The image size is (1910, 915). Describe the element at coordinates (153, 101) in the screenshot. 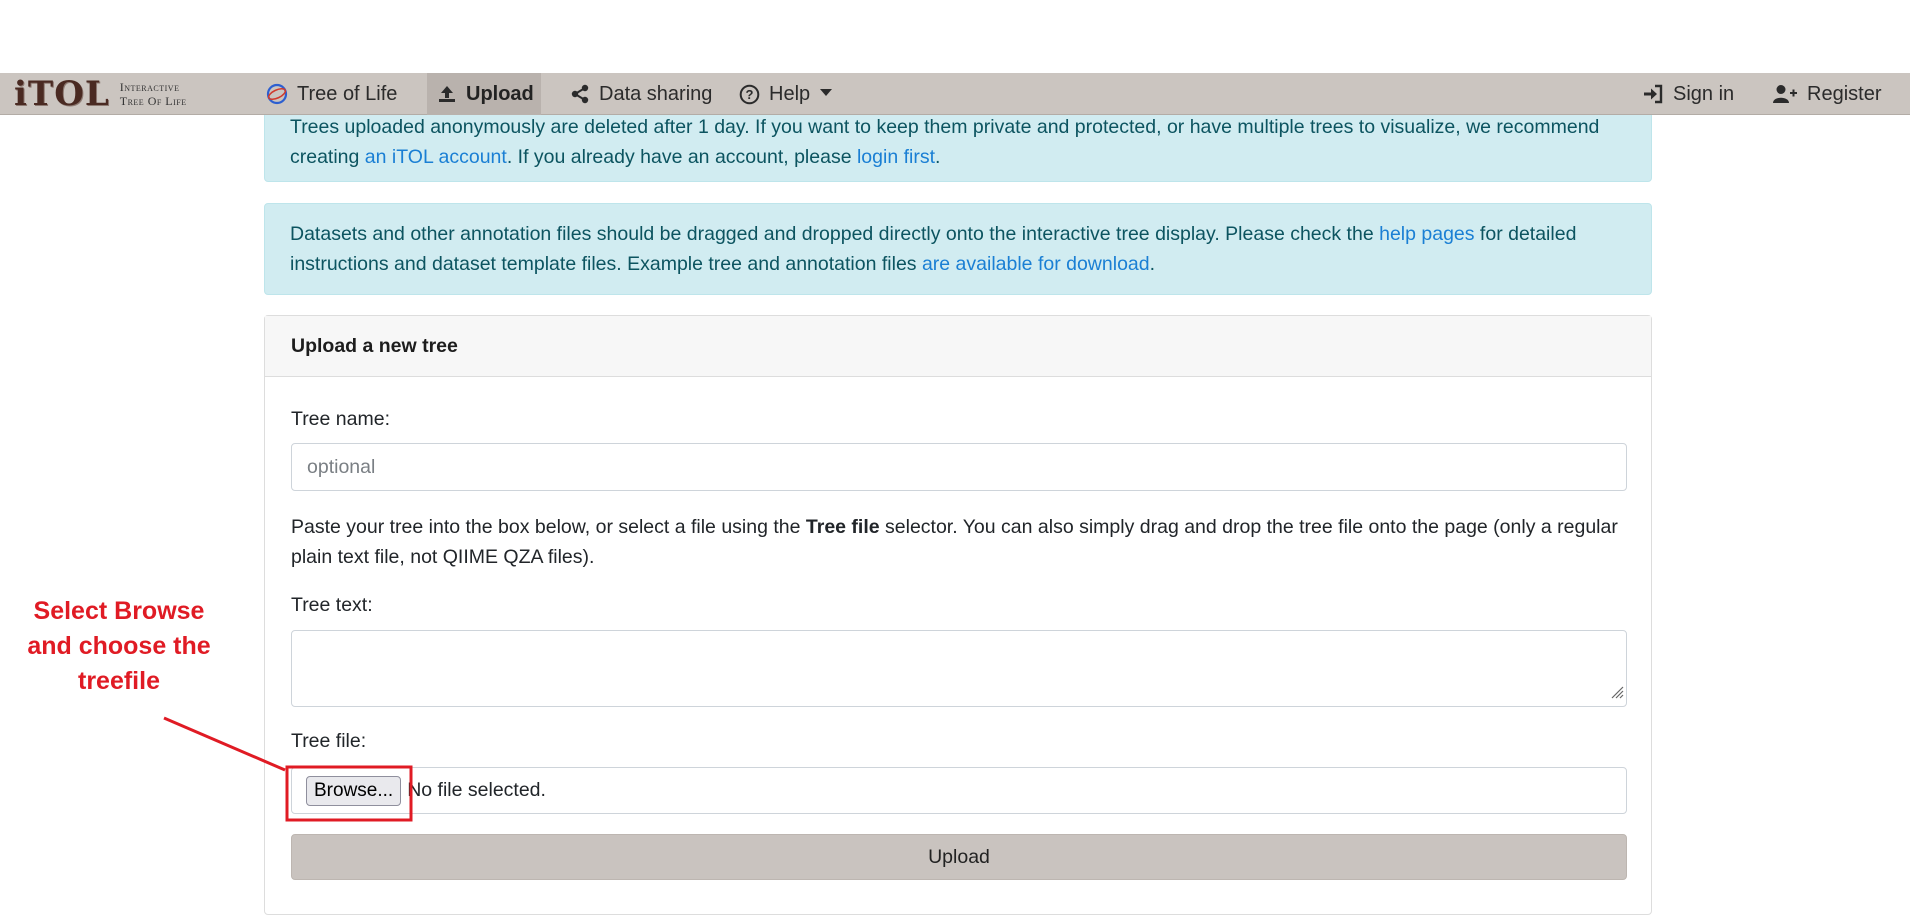

I see `brand-subtitle-line-2: Tree Of Life` at that location.